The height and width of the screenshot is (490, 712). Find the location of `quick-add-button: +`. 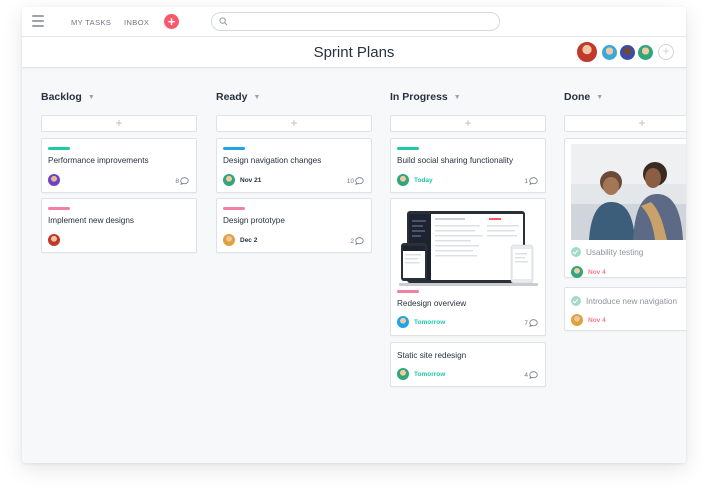

quick-add-button: + is located at coordinates (171, 21).